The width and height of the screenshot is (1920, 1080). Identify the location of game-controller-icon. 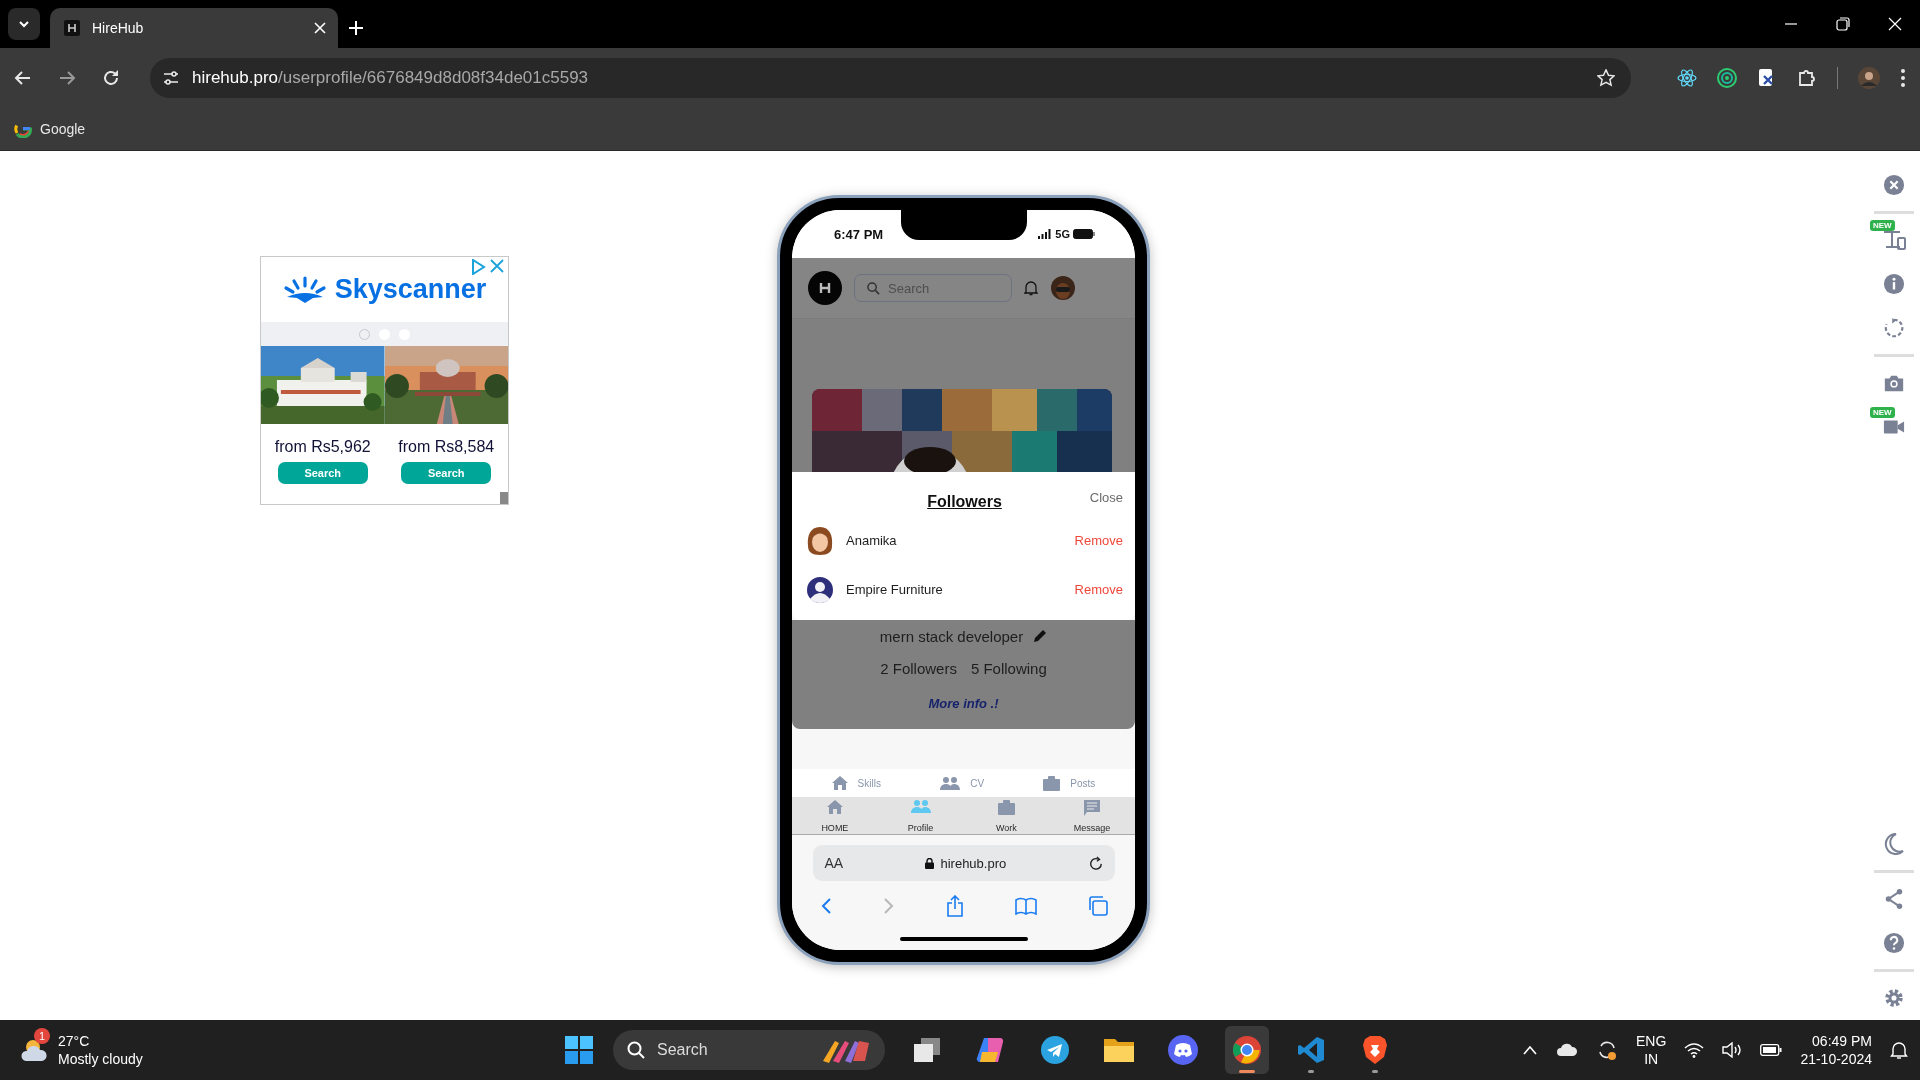
(1183, 1050).